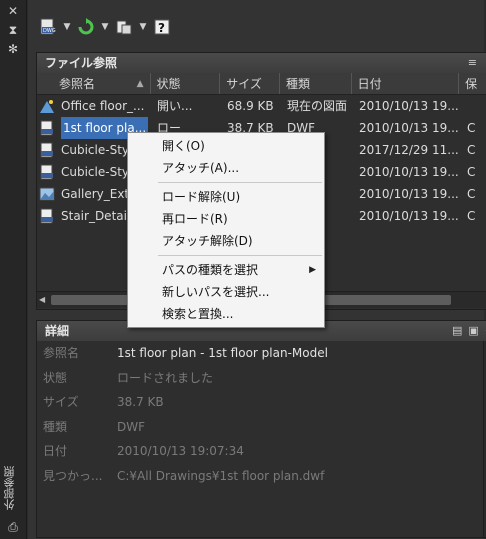  Describe the element at coordinates (180, 451) in the screenshot. I see `detail-value: 2010/10/13 19:07:34` at that location.